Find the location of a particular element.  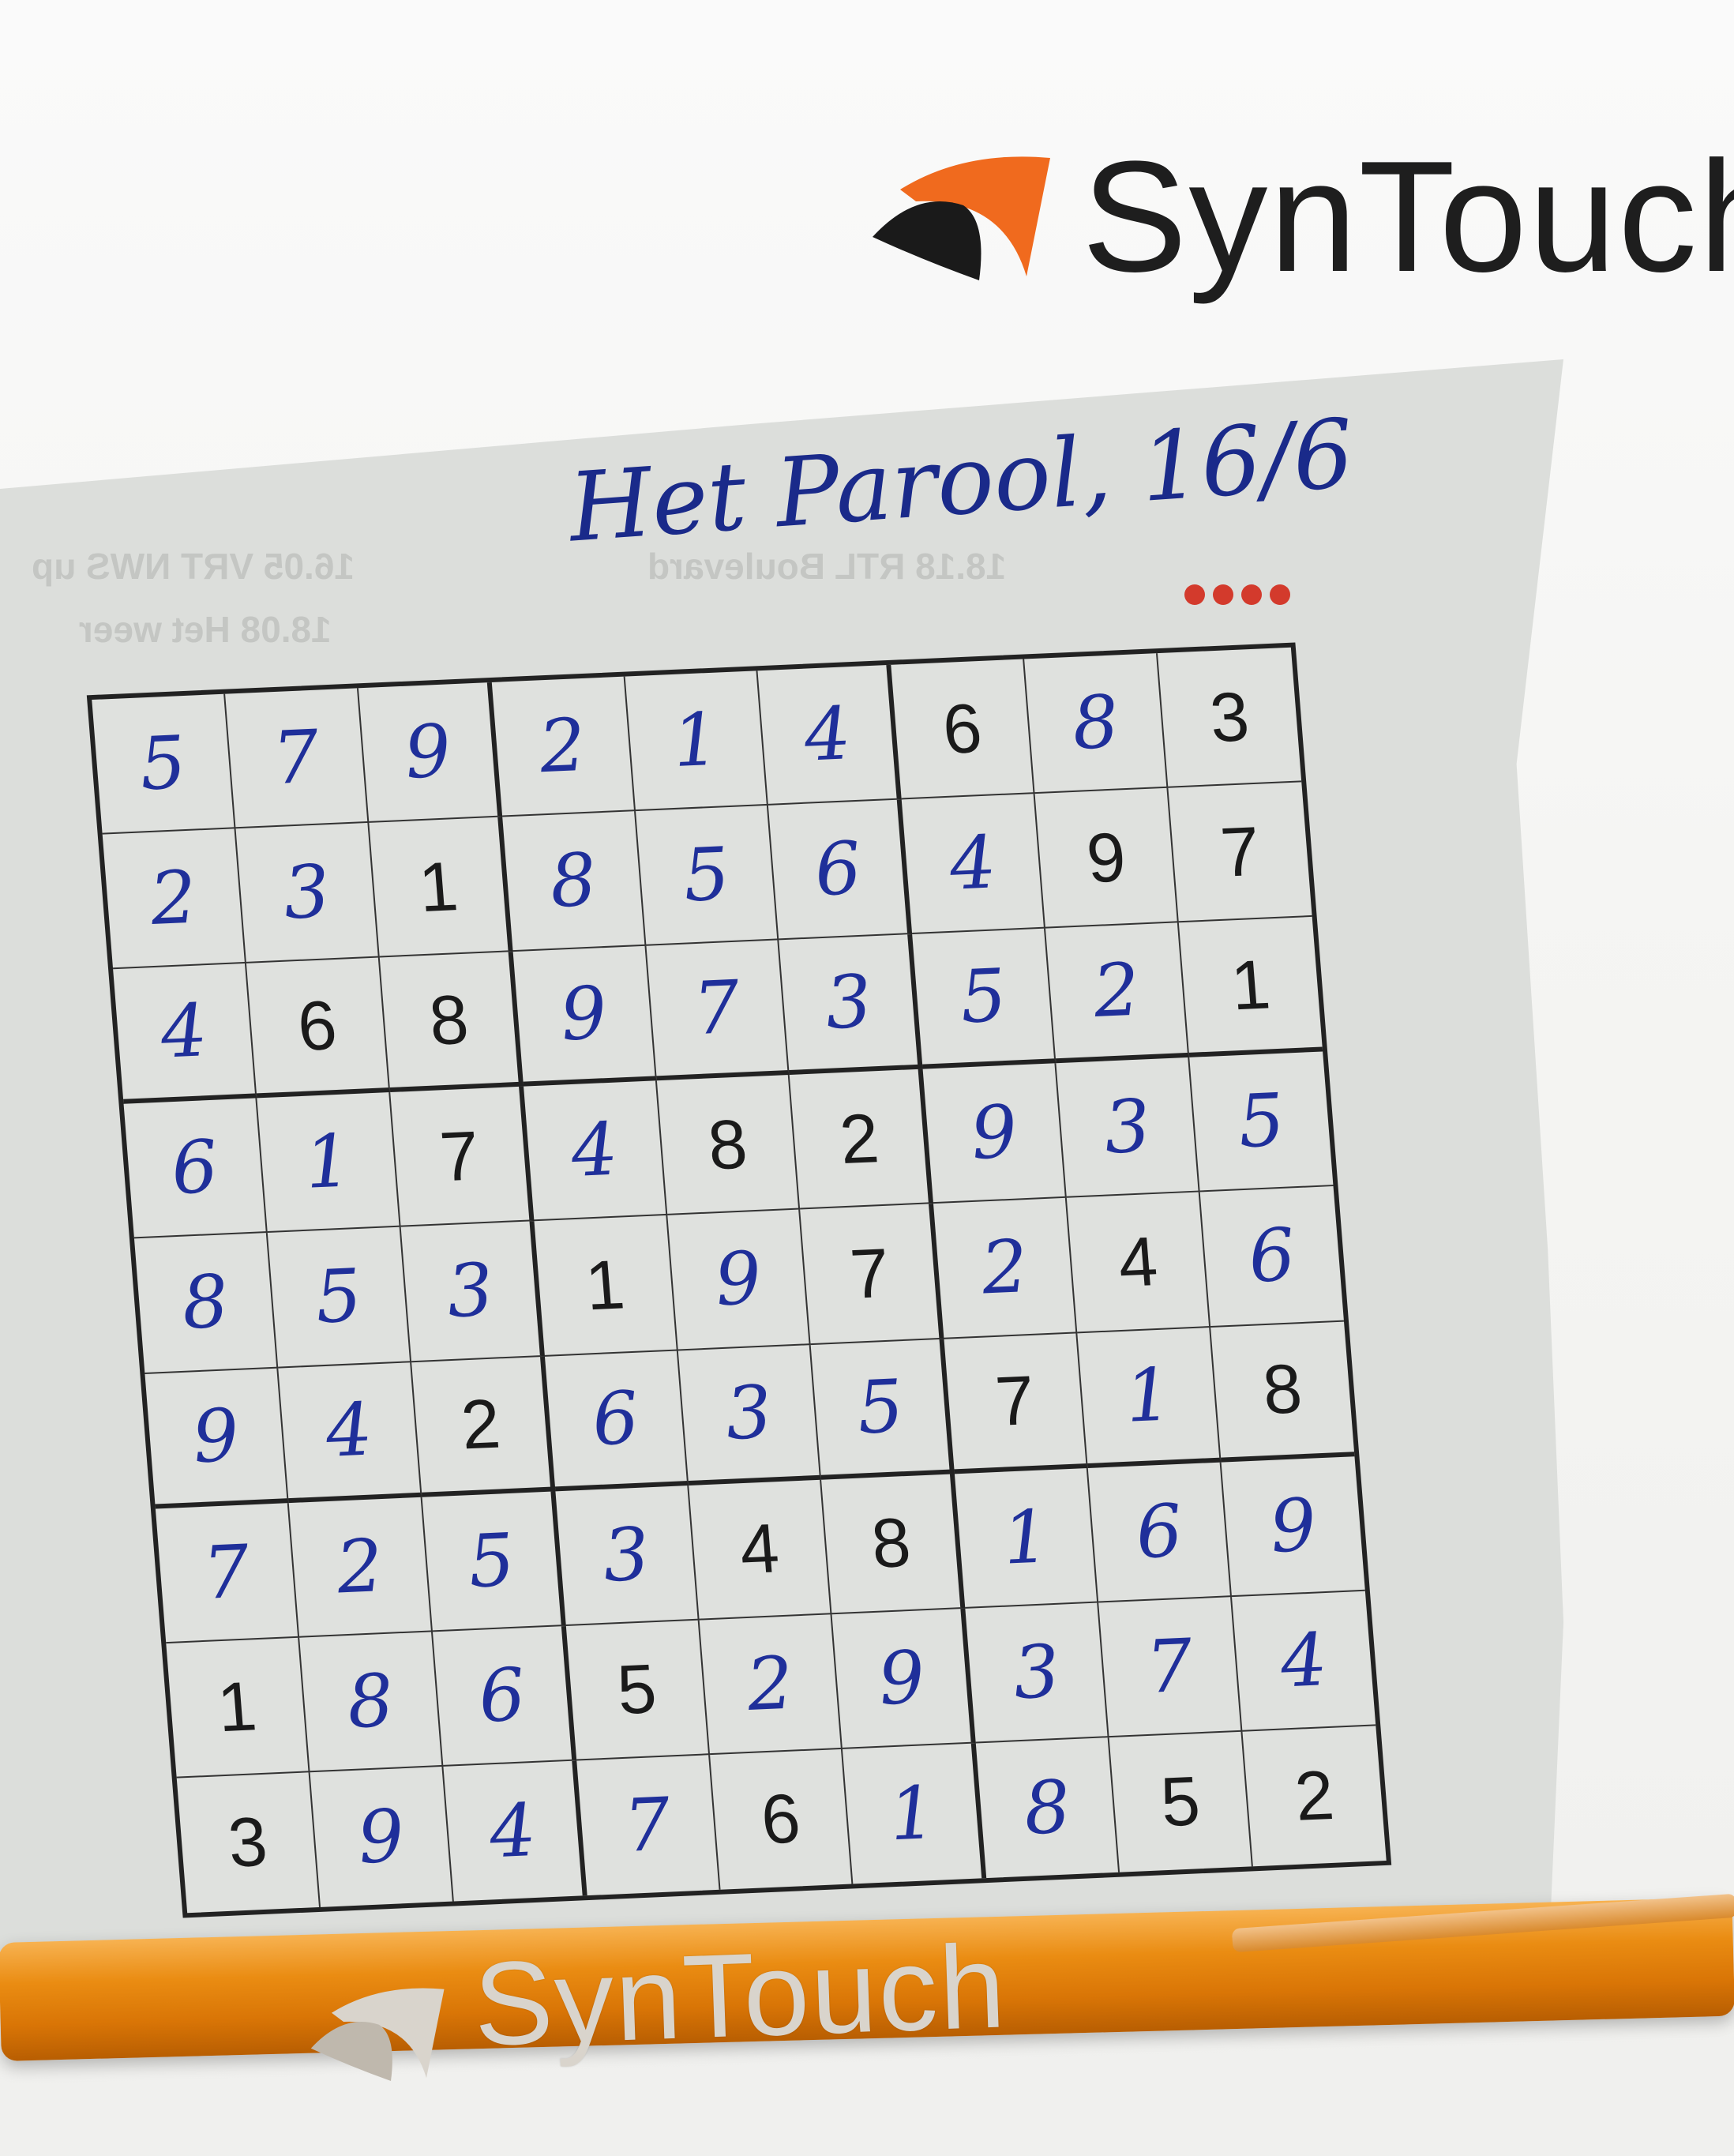

pen-logo-icon is located at coordinates (377, 2034).